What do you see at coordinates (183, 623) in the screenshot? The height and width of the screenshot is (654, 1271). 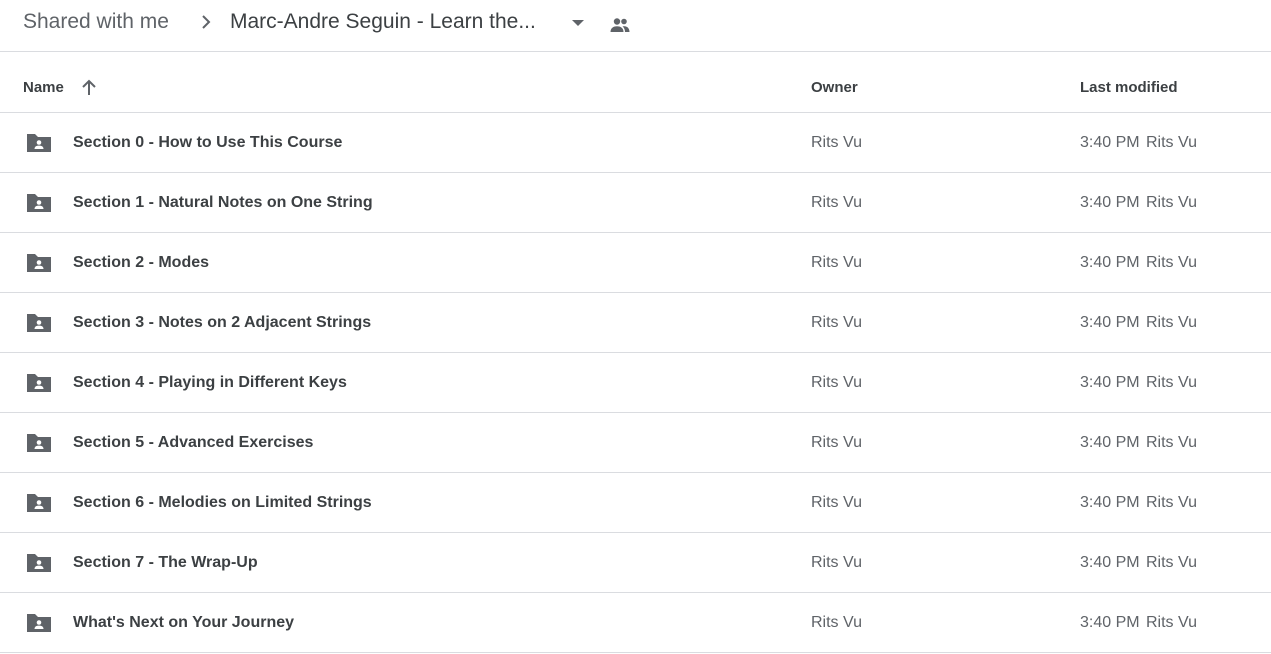 I see `file-name: What's Next on Your Journey` at bounding box center [183, 623].